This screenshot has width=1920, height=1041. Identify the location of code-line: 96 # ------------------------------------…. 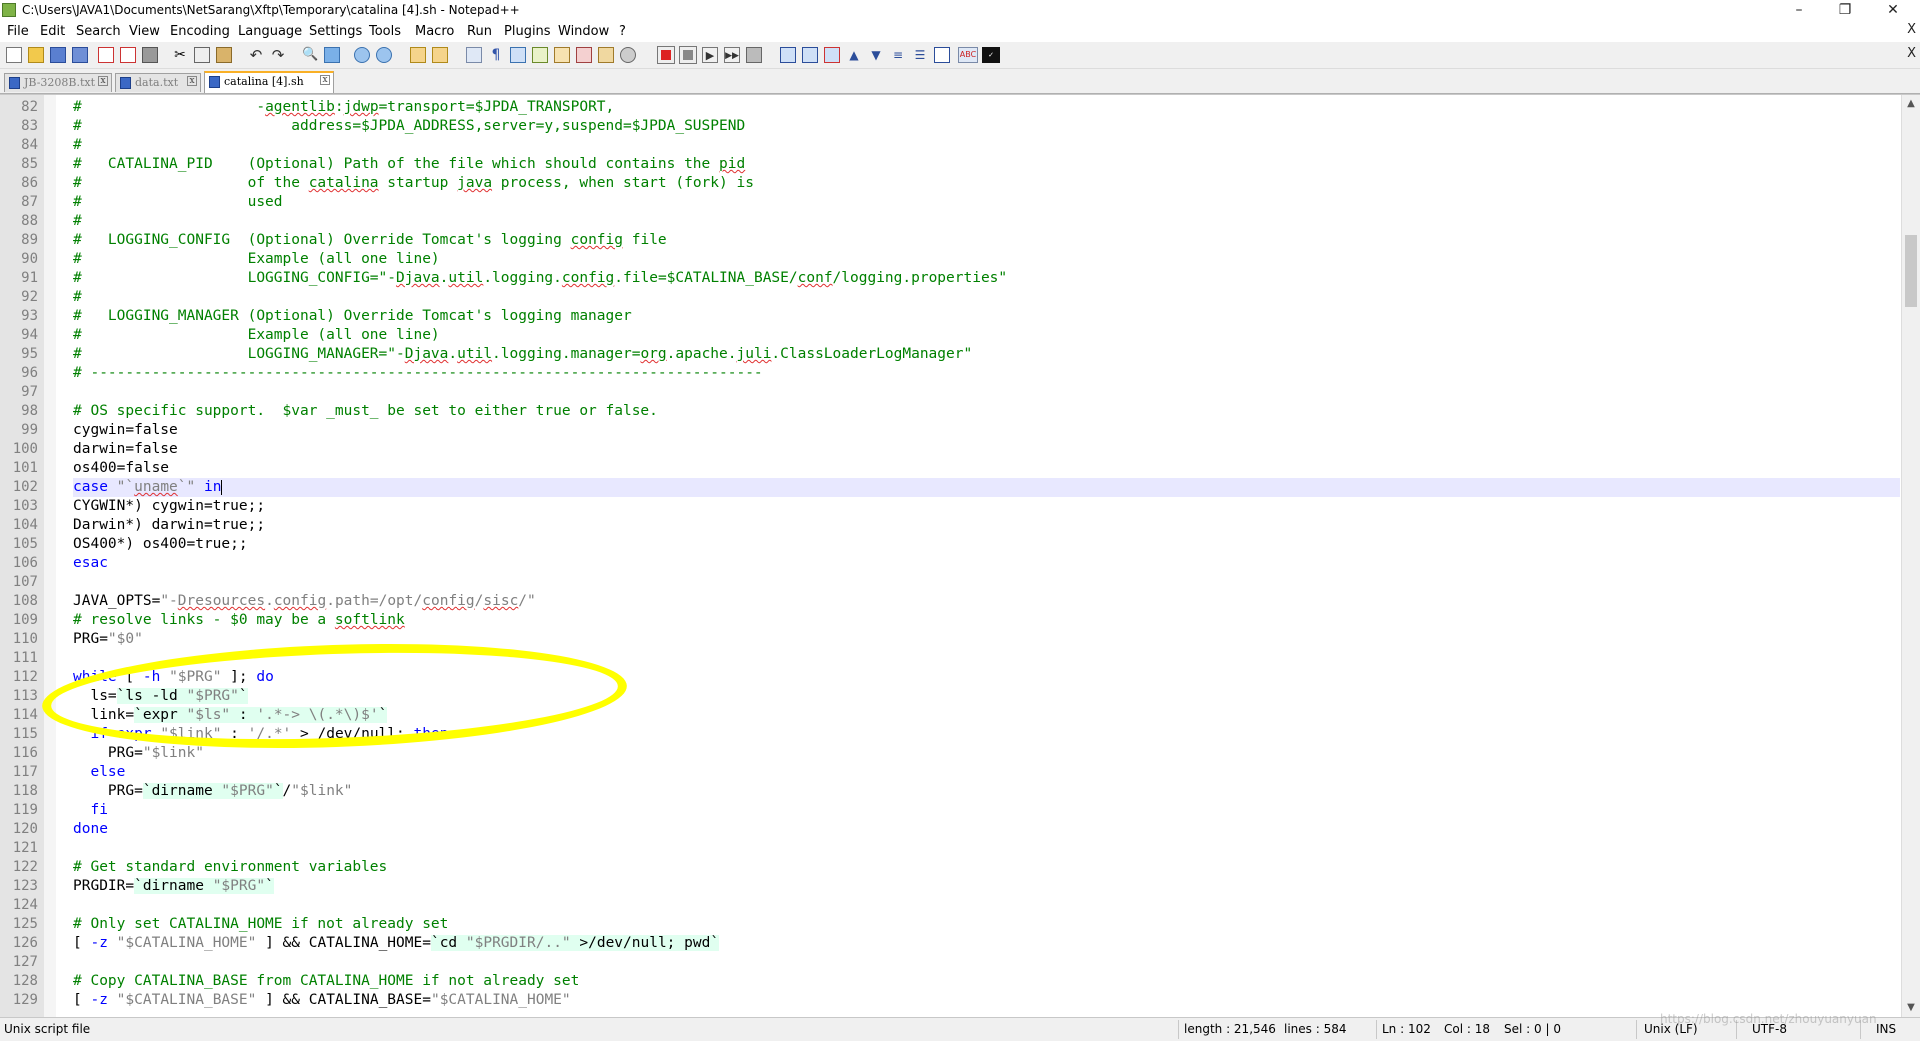
(950, 373).